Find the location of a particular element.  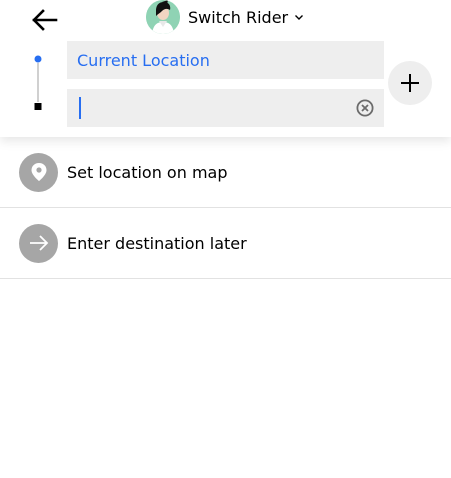

avatar is located at coordinates (163, 17).